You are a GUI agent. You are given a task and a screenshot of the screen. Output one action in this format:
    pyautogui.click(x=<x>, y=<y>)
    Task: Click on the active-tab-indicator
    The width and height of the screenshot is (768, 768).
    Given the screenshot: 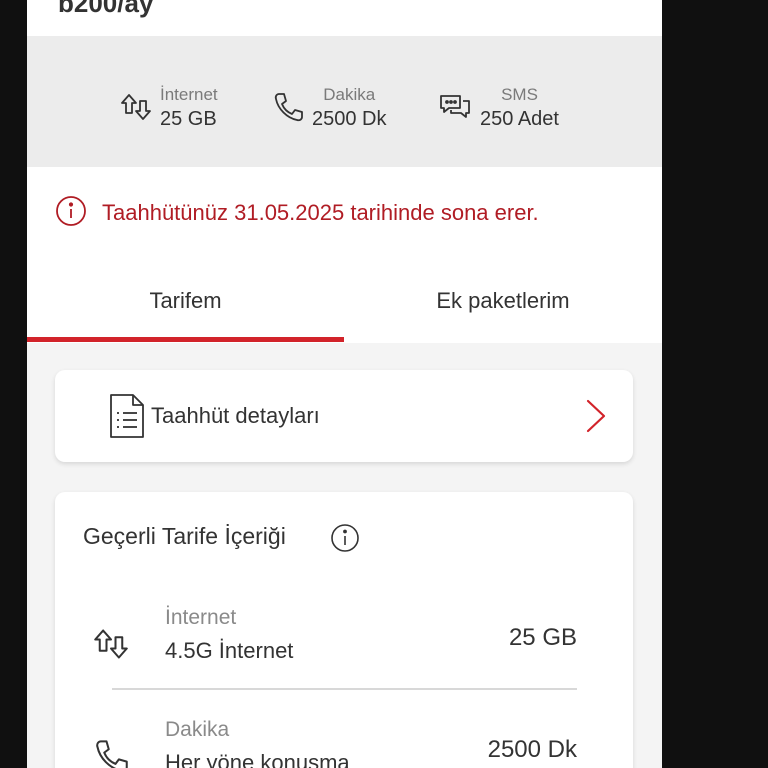 What is the action you would take?
    pyautogui.click(x=185, y=339)
    